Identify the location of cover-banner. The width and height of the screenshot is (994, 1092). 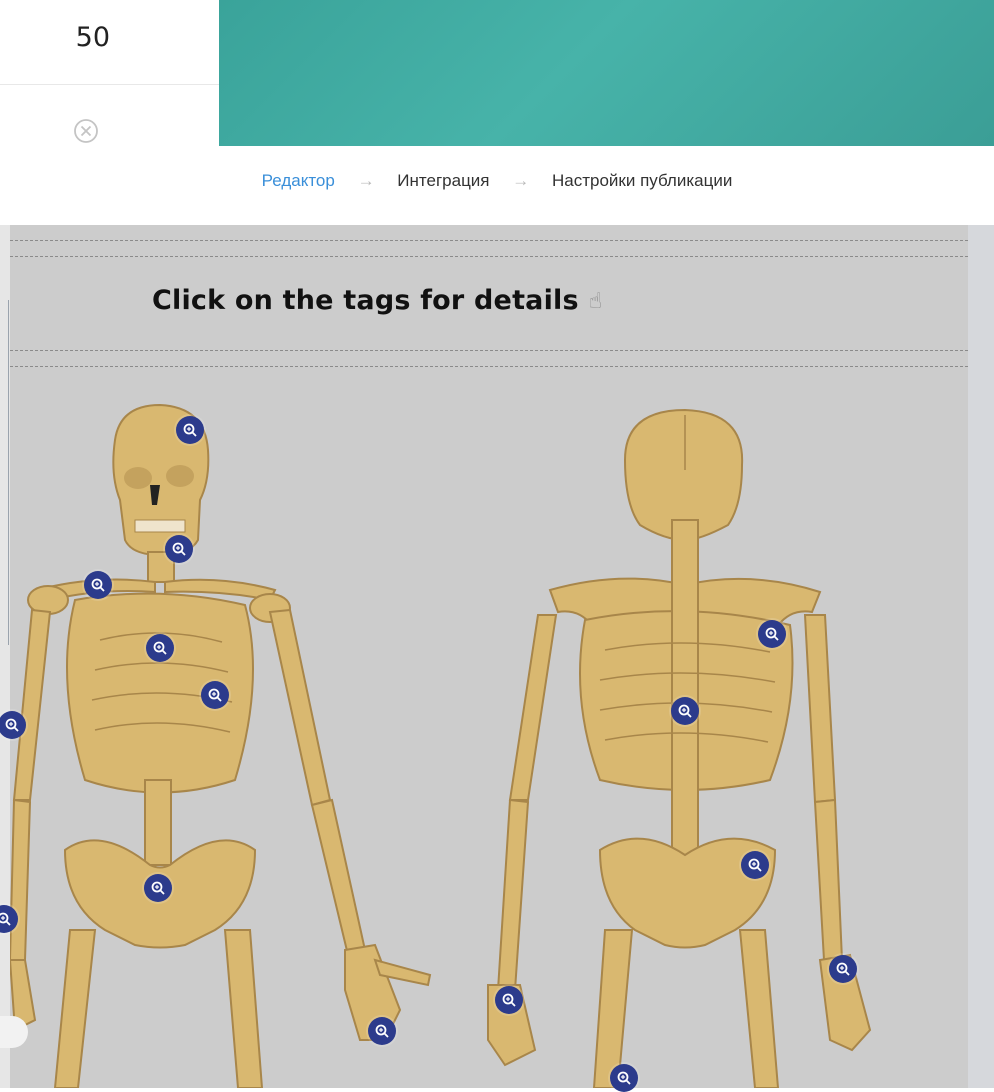
(606, 73).